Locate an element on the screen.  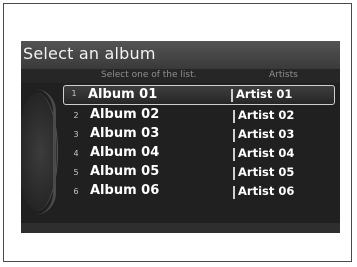
artist-name: Artist 06 is located at coordinates (266, 191).